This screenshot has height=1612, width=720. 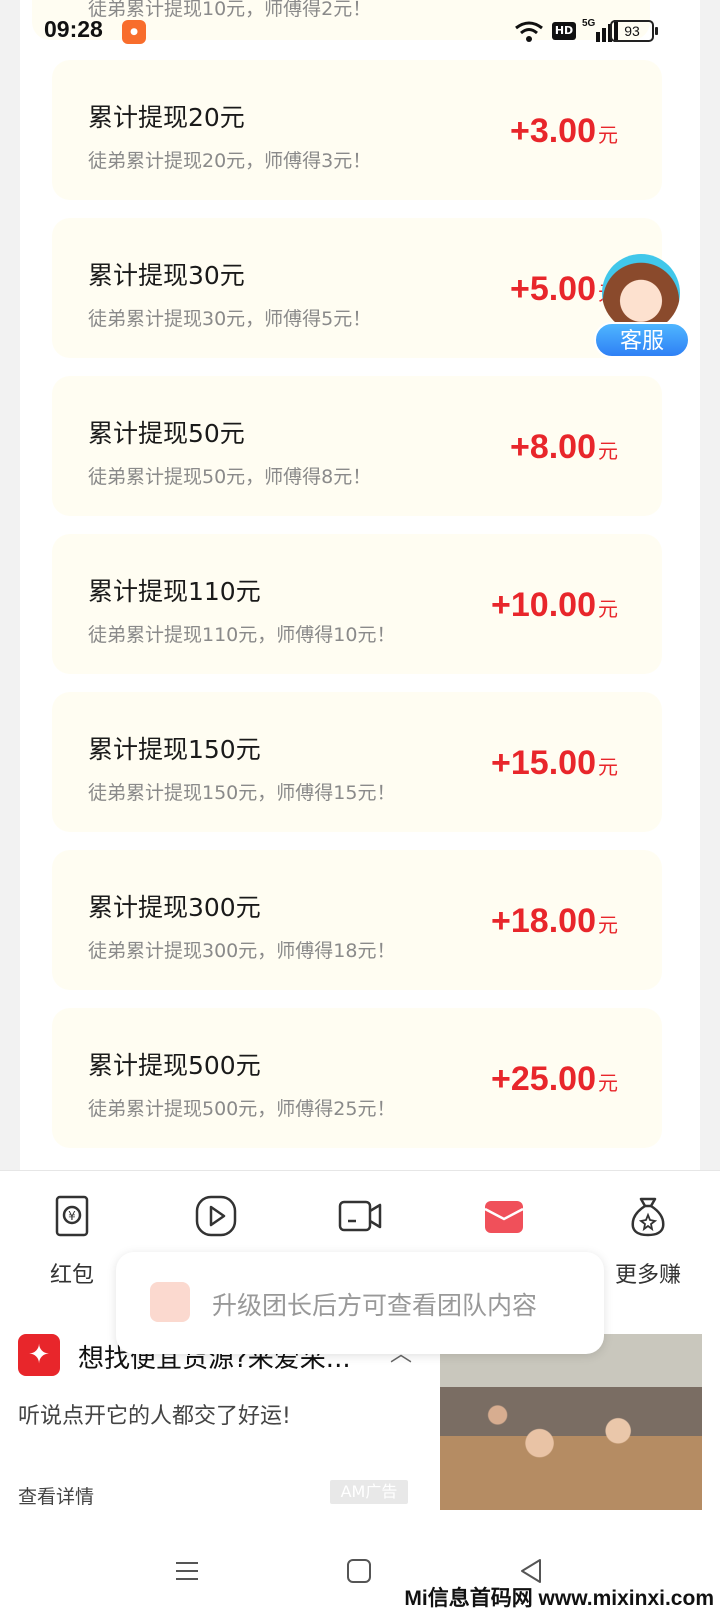 What do you see at coordinates (230, 477) in the screenshot?
I see `reward-desc: 徒弟累计提现50元，师傅得8元！` at bounding box center [230, 477].